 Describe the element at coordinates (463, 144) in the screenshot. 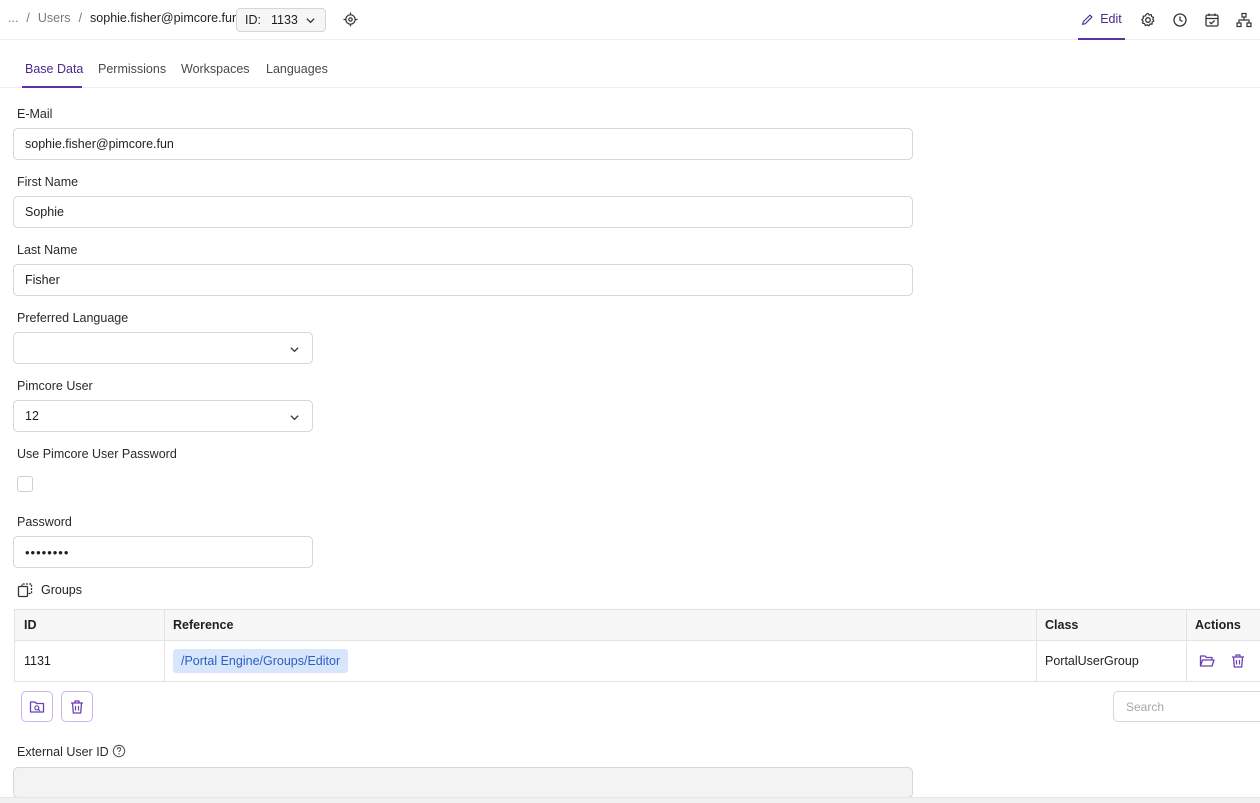

I see `email-field: sophie.fisher@pimcore.fun` at that location.